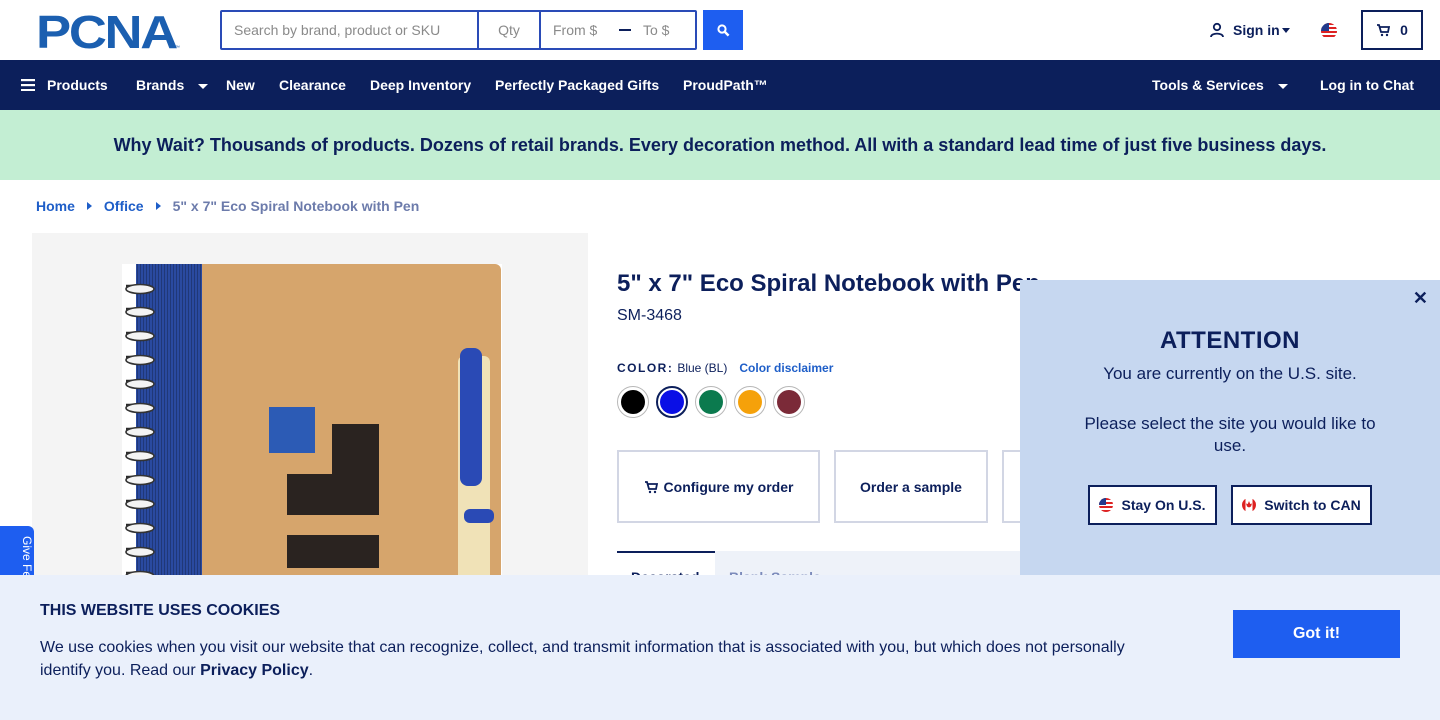  Describe the element at coordinates (1249, 505) in the screenshot. I see `canada-flag-icon` at that location.